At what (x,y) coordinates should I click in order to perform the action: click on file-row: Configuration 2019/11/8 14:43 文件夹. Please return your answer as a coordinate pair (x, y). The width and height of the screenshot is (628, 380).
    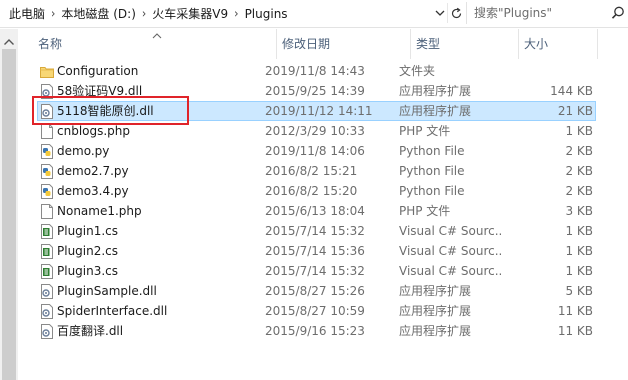
    Looking at the image, I should click on (316, 71).